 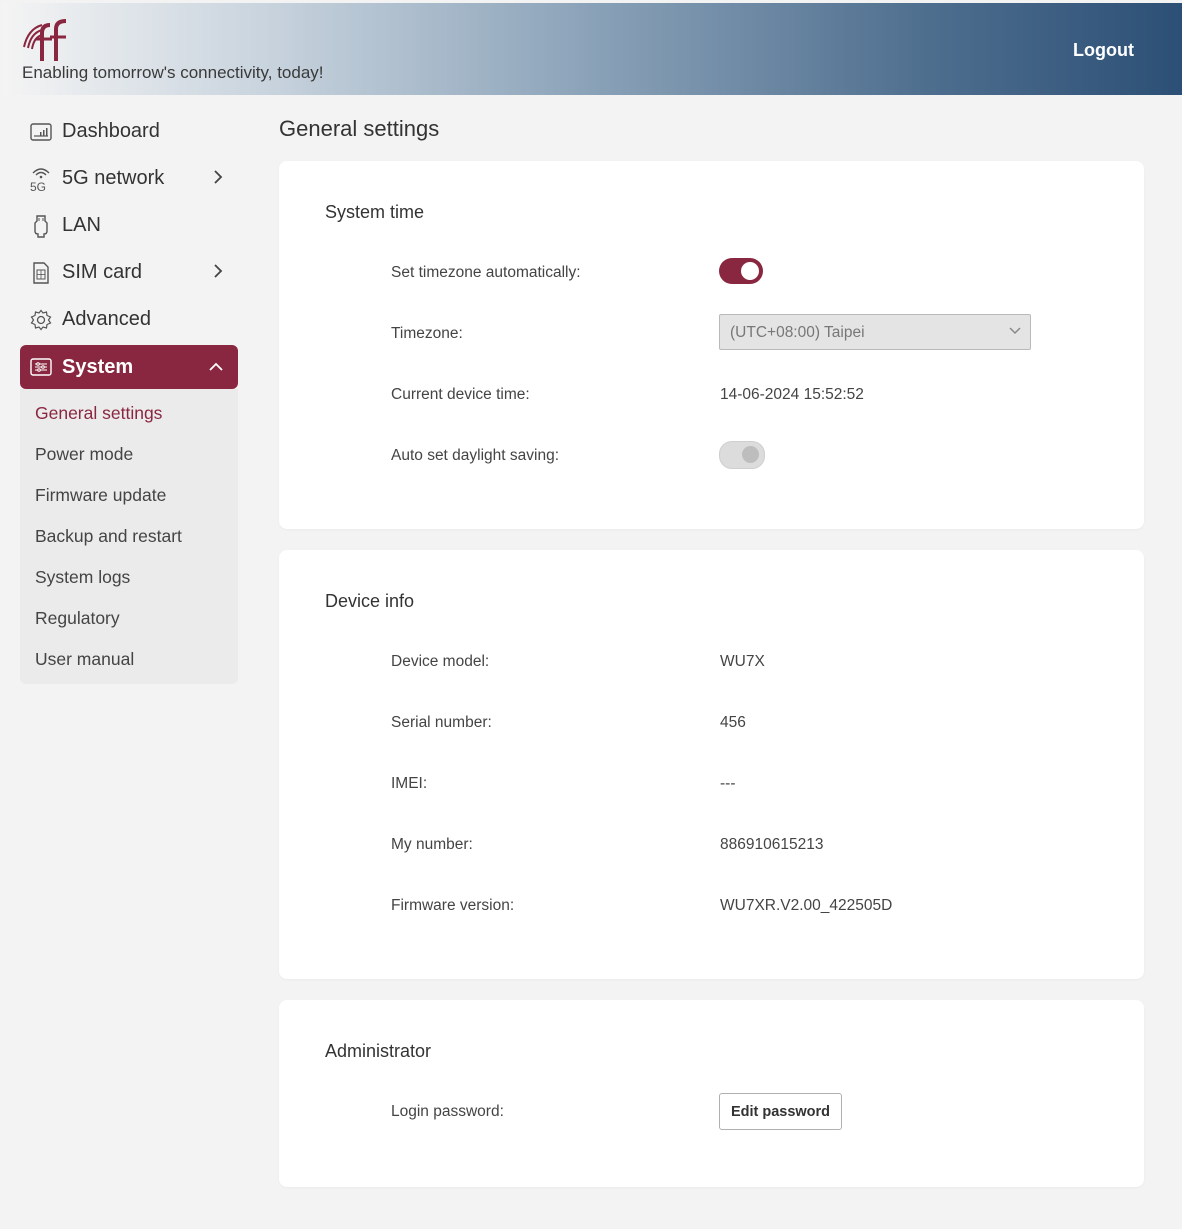 I want to click on sidebar-item-lan: LAN, so click(x=129, y=225).